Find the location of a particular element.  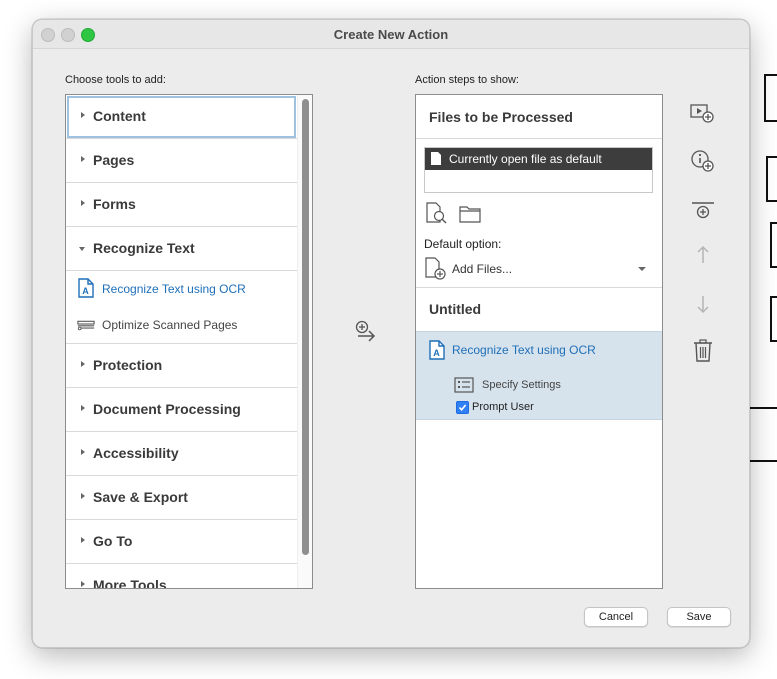

category-label: Pages is located at coordinates (114, 160).